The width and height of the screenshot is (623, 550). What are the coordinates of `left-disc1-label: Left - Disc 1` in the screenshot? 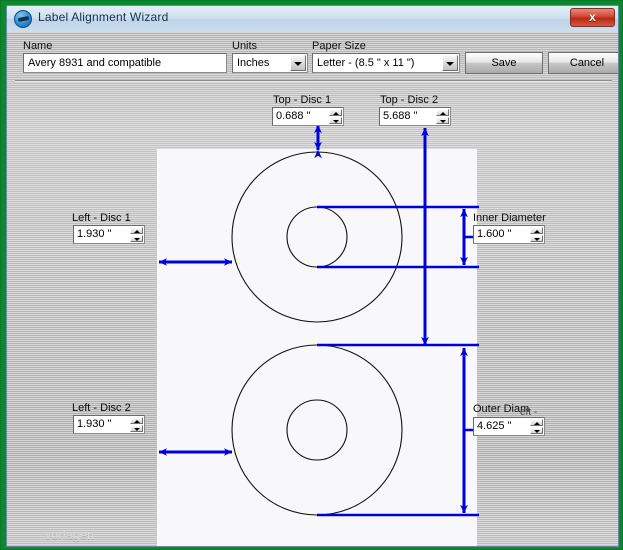 It's located at (101, 218).